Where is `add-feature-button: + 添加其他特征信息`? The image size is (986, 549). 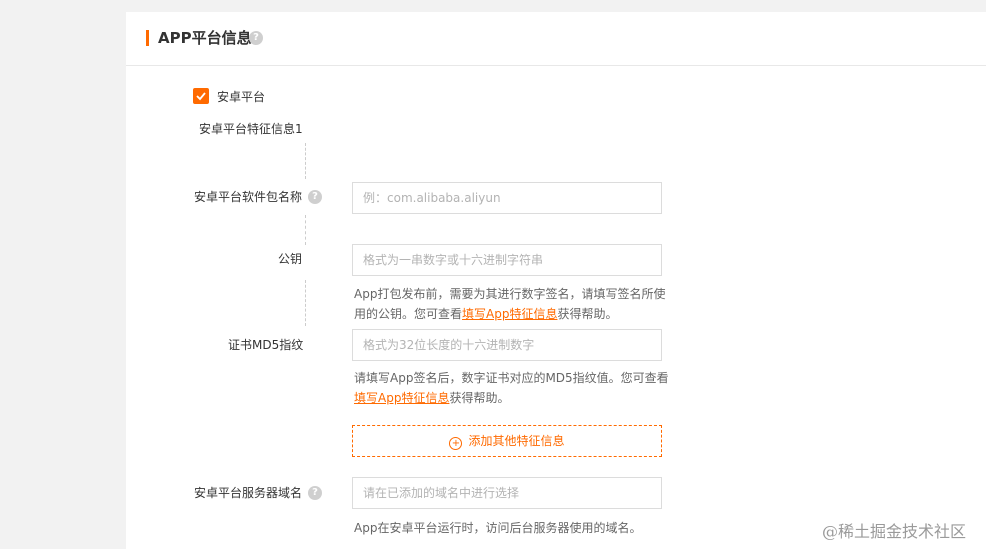 add-feature-button: + 添加其他特征信息 is located at coordinates (507, 441).